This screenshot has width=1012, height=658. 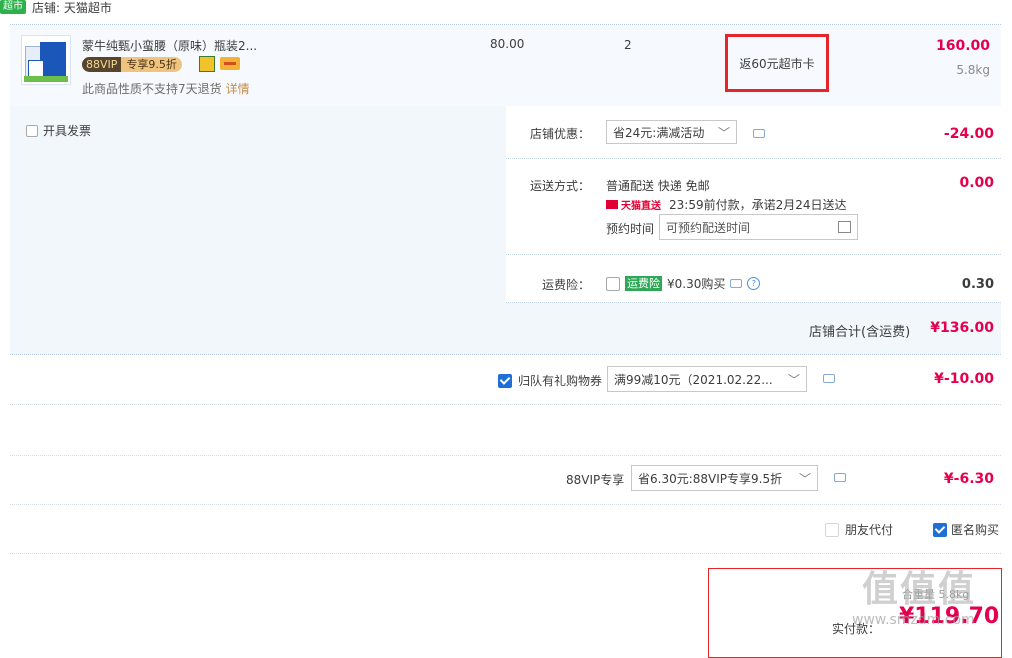 I want to click on shop-name: 店铺: 天猫超市, so click(x=72, y=8).